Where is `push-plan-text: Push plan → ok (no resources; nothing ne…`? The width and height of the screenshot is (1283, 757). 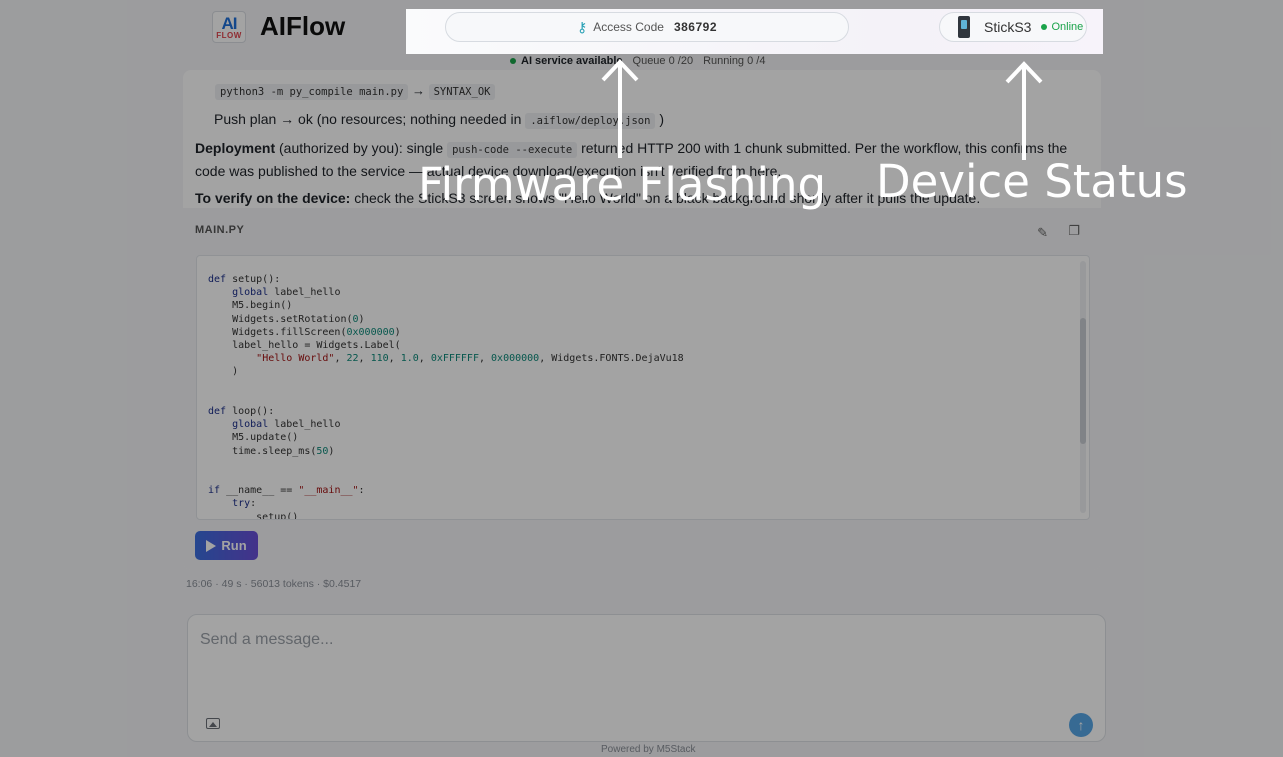 push-plan-text: Push plan → ok (no resources; nothing ne… is located at coordinates (368, 119).